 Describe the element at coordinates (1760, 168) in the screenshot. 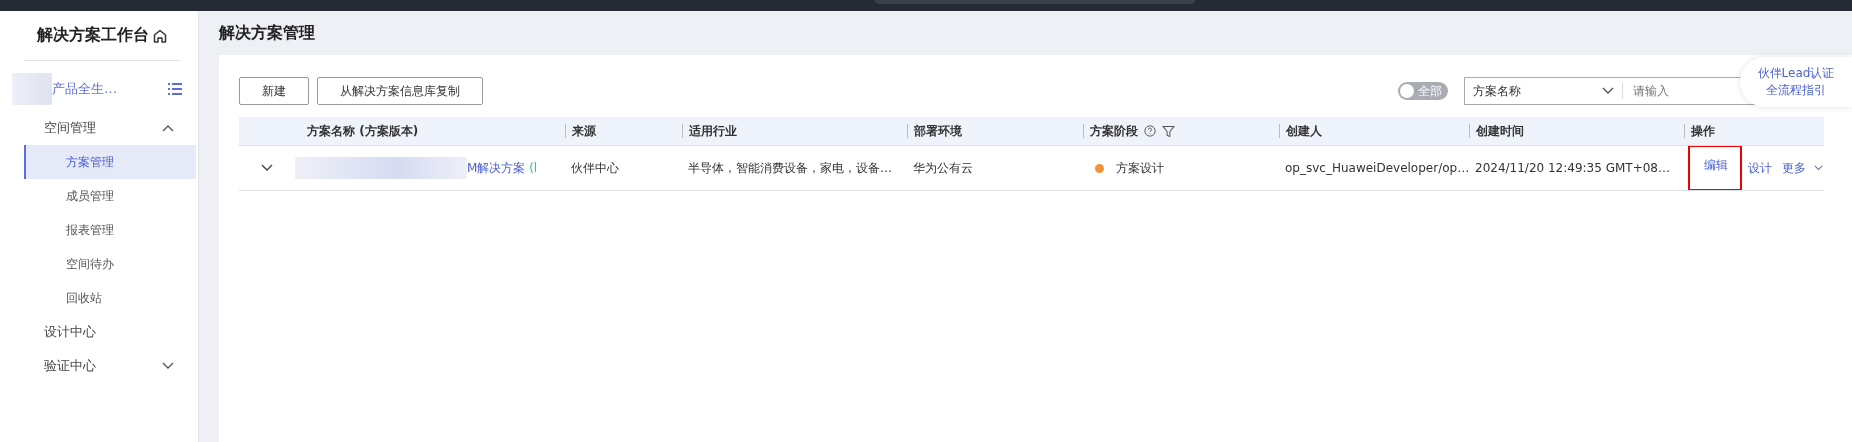

I see `action-link: 设计` at that location.